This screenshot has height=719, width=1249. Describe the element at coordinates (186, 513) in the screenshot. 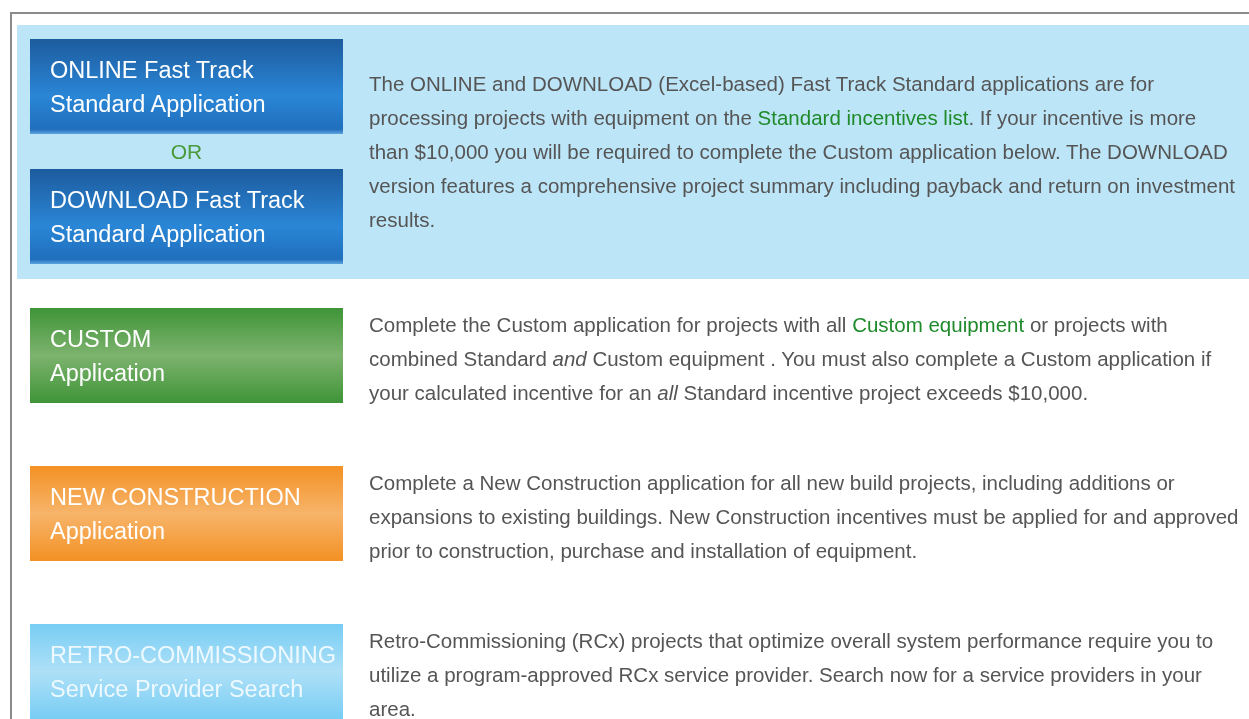

I see `application-button: NEW CONSTRUCTION Application` at that location.